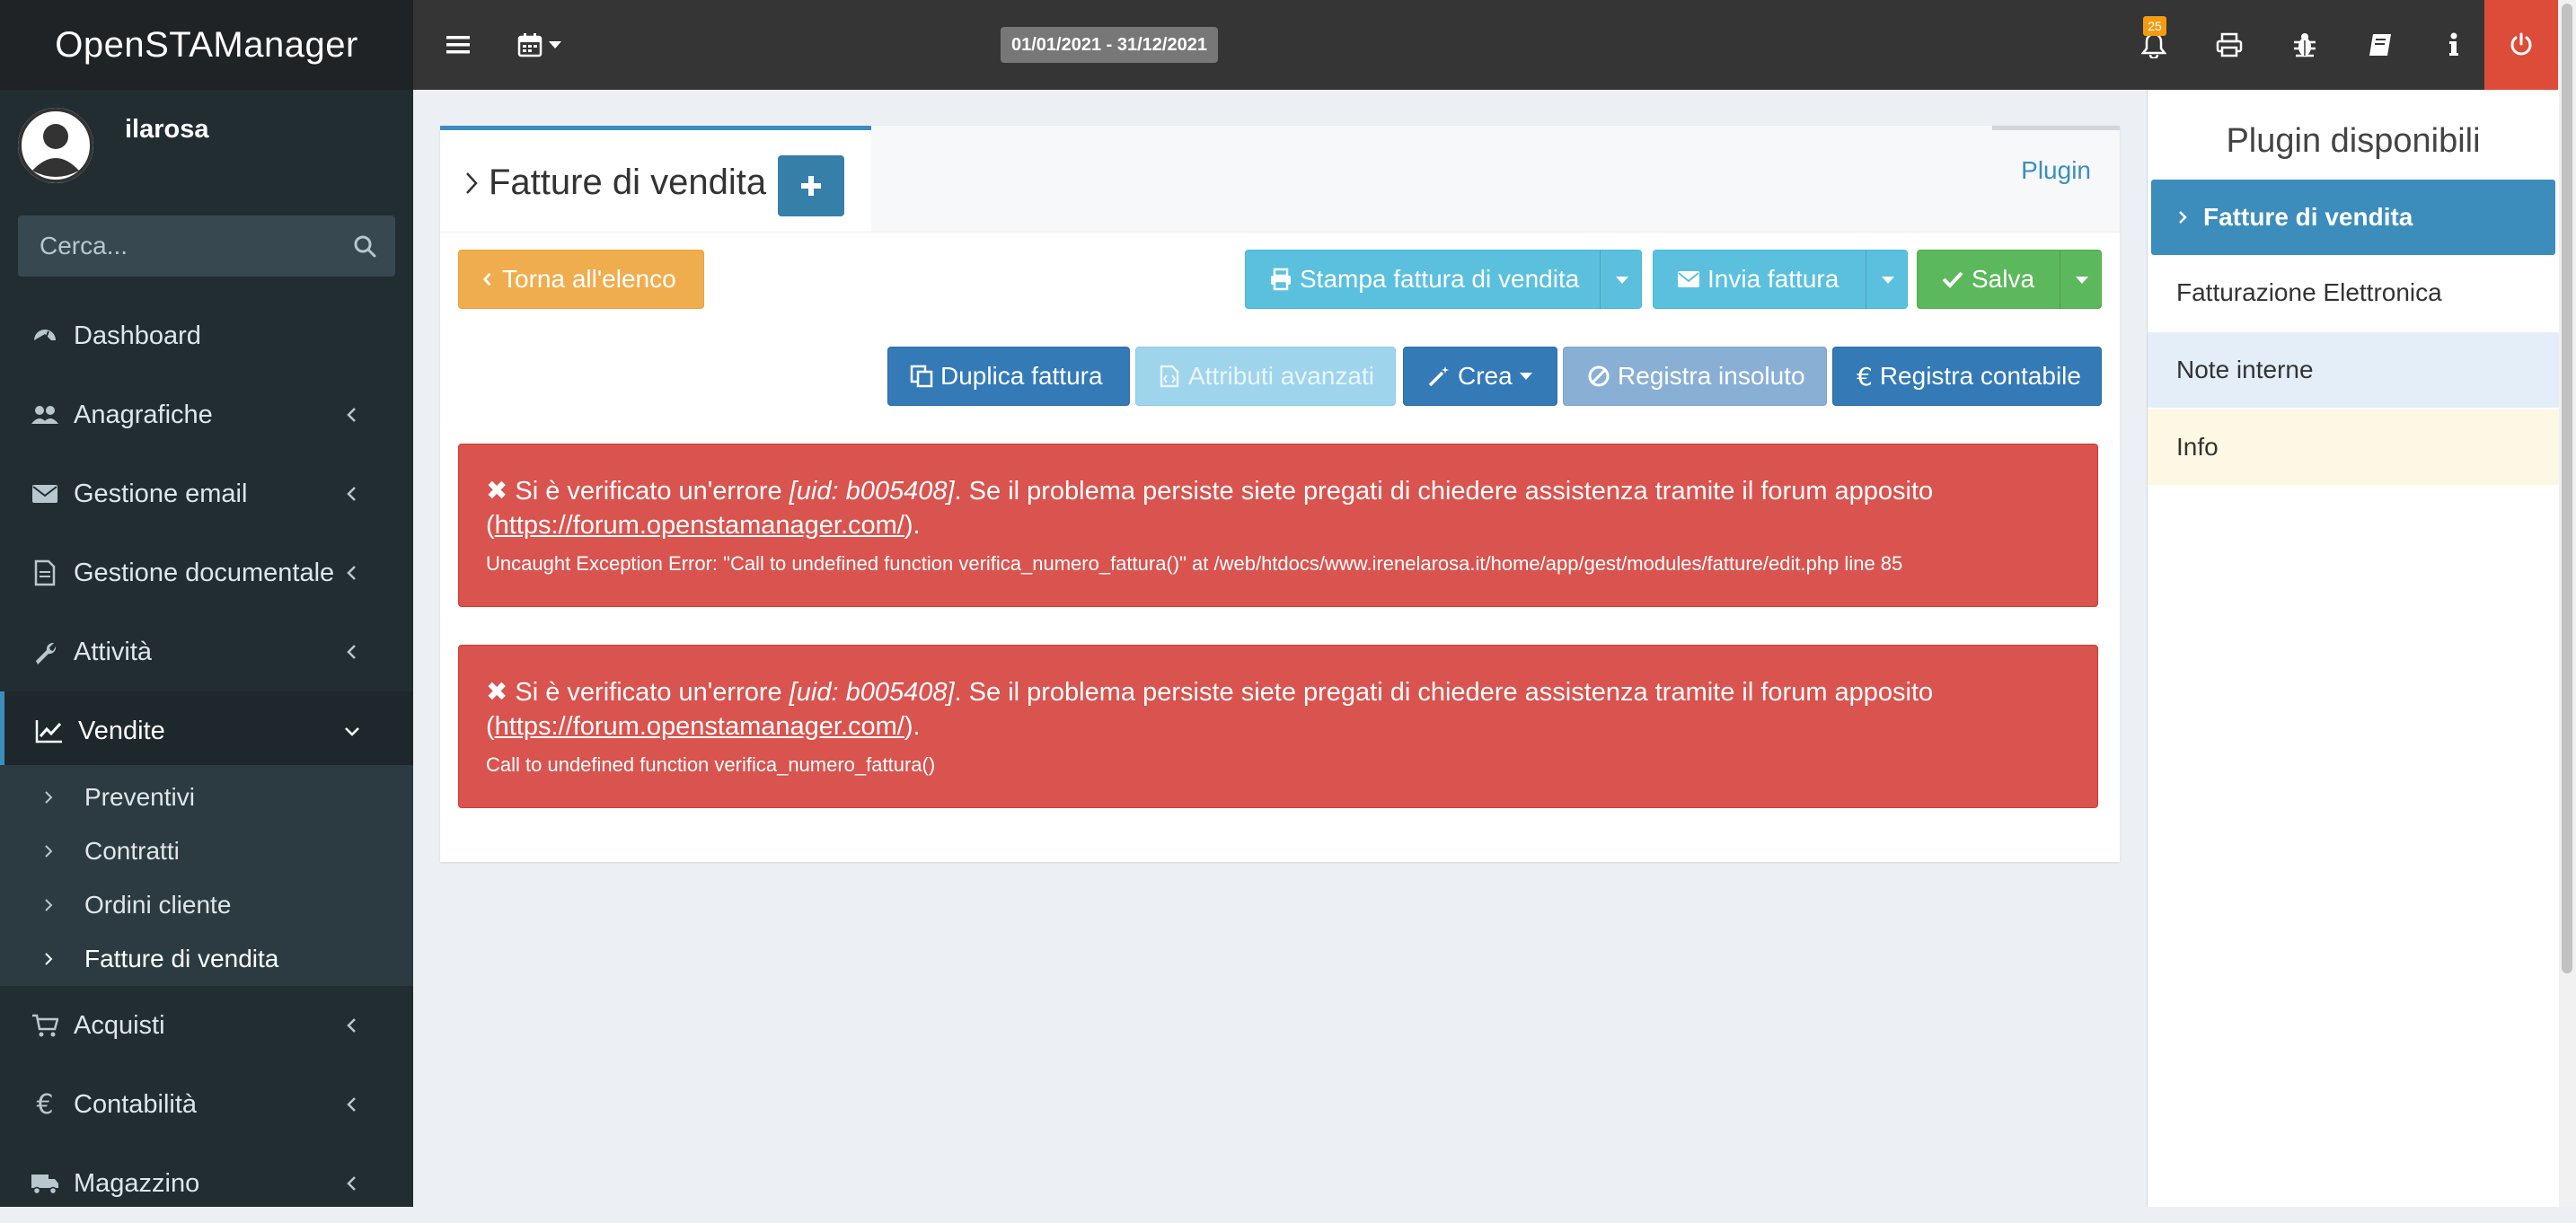  I want to click on alert-link-close: )., so click(912, 726).